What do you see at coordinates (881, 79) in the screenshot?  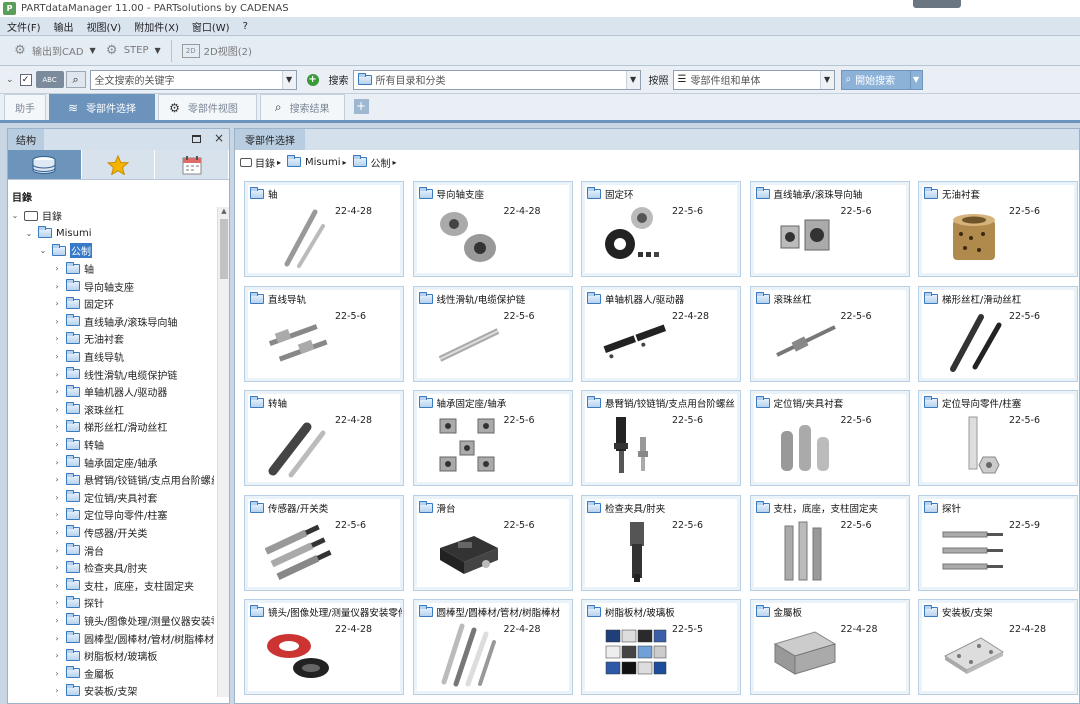 I see `start-search-button: ⌕ 開始搜索 ▼` at bounding box center [881, 79].